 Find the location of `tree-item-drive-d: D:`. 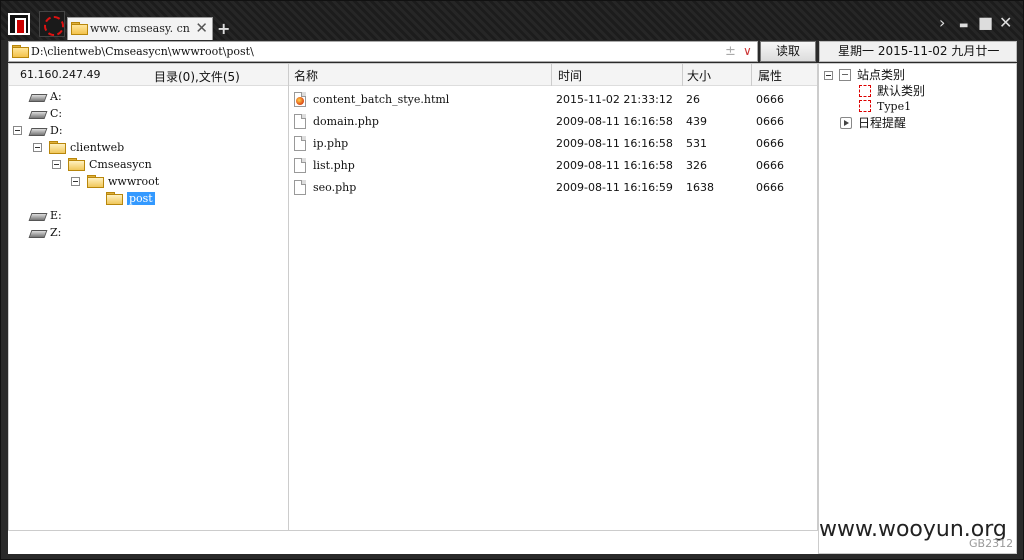

tree-item-drive-d: D: is located at coordinates (48, 130).